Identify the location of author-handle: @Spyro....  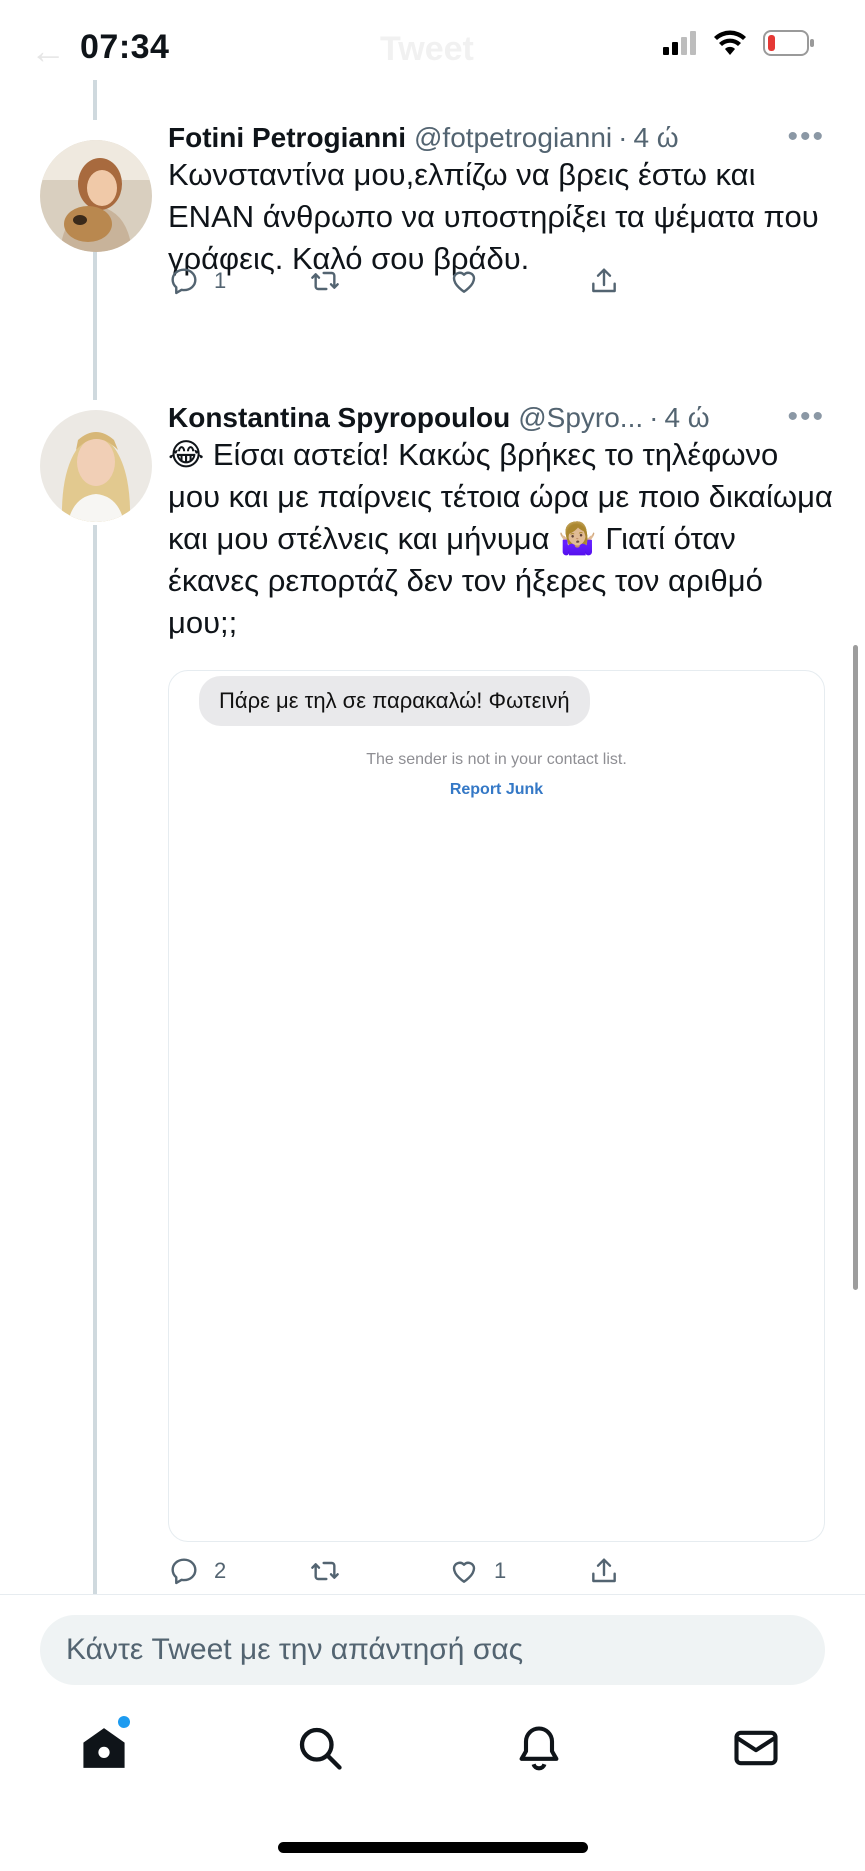
(580, 418).